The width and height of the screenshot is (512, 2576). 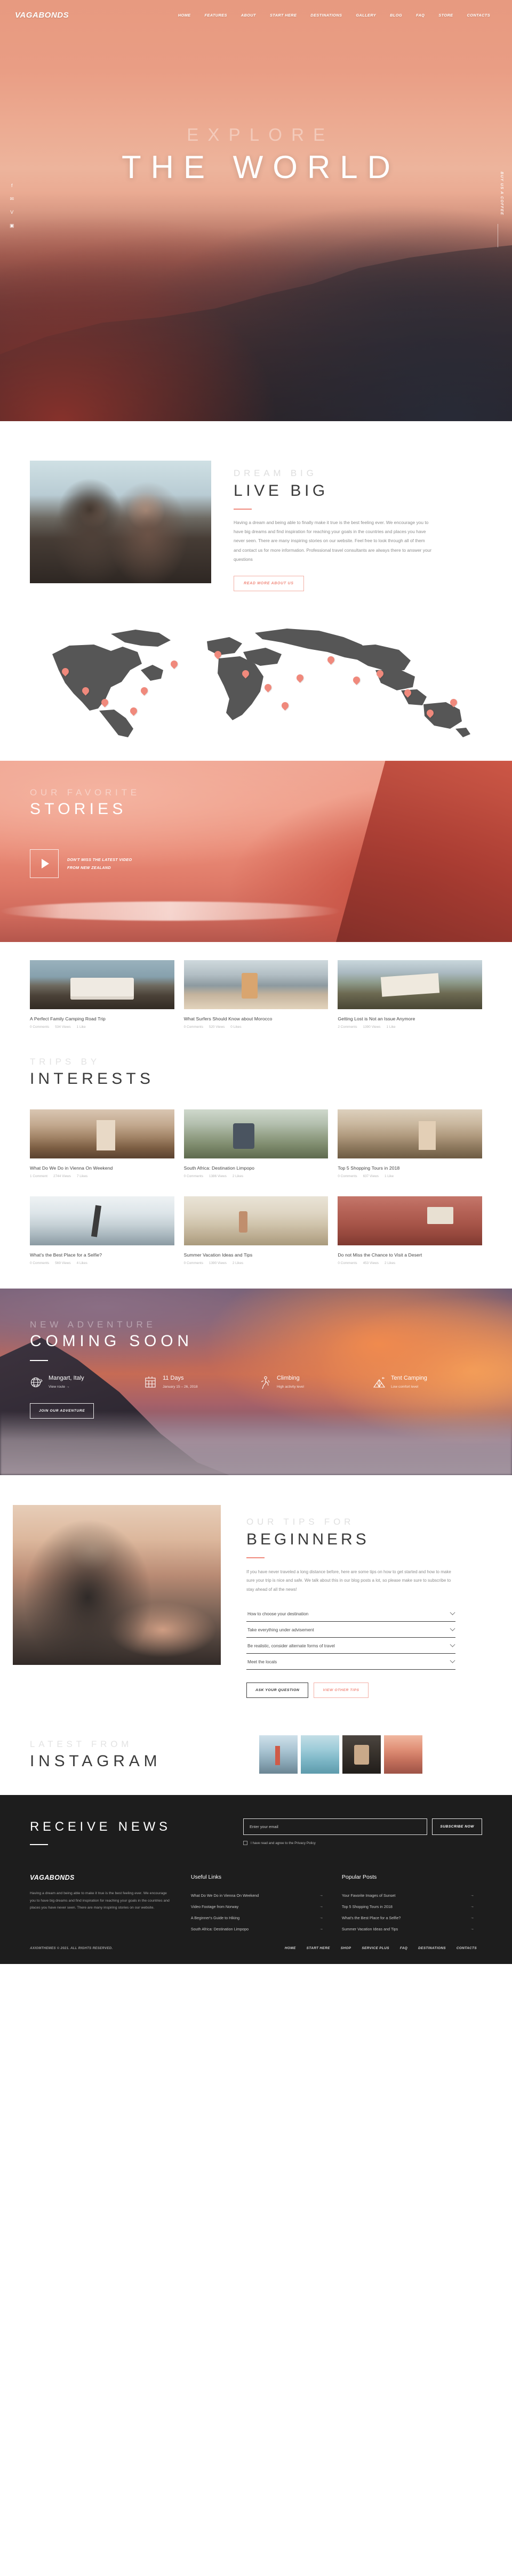 I want to click on nav-item-contacts: CONTACTS, so click(x=479, y=15).